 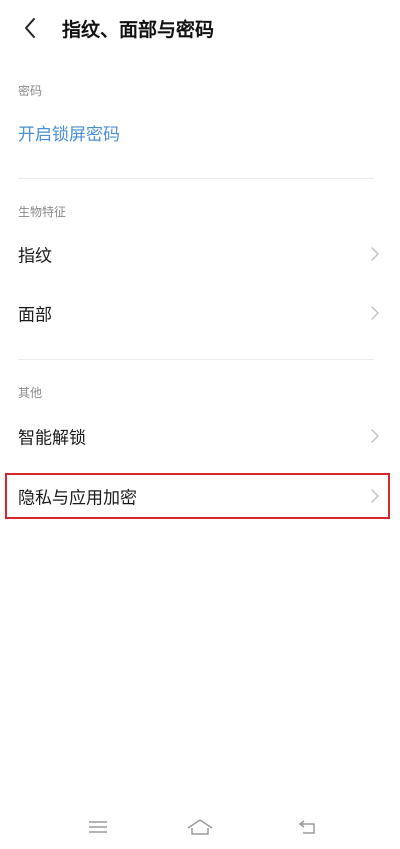 I want to click on back-button, so click(x=30, y=28).